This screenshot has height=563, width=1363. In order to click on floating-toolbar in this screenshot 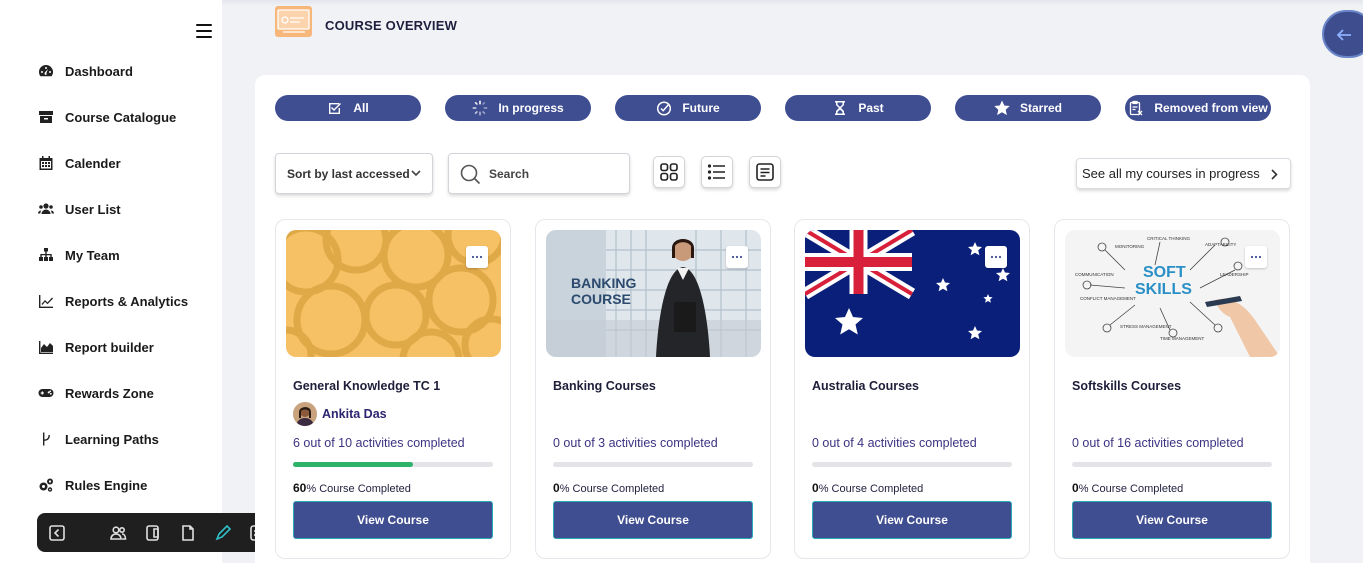, I will do `click(157, 532)`.